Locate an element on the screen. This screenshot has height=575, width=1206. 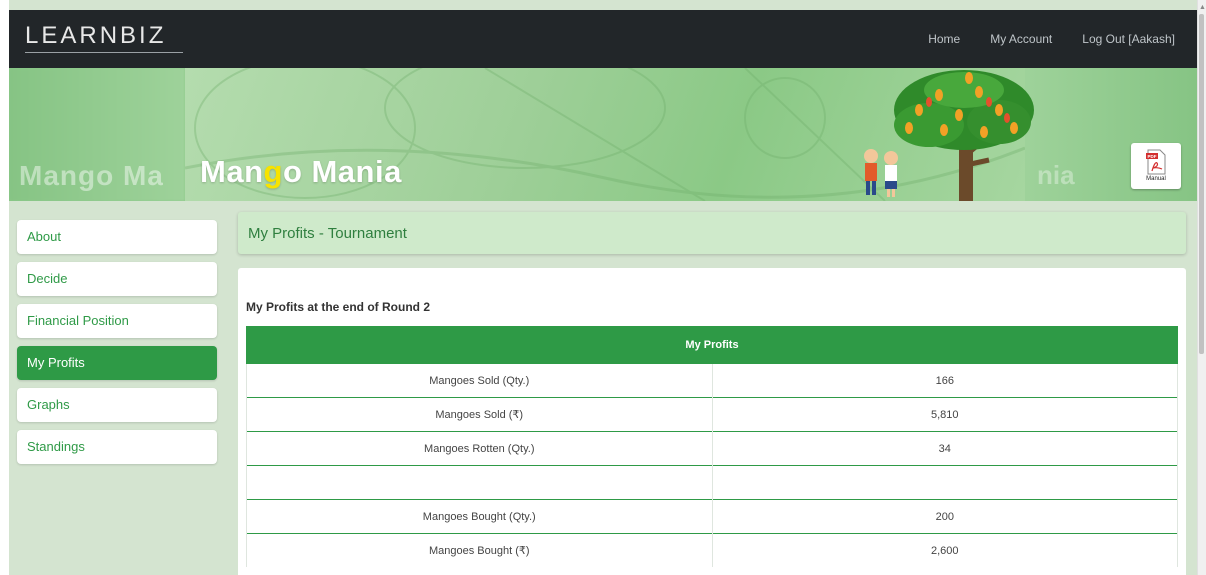
manual-pdf-button: PDF Manual is located at coordinates (1156, 166).